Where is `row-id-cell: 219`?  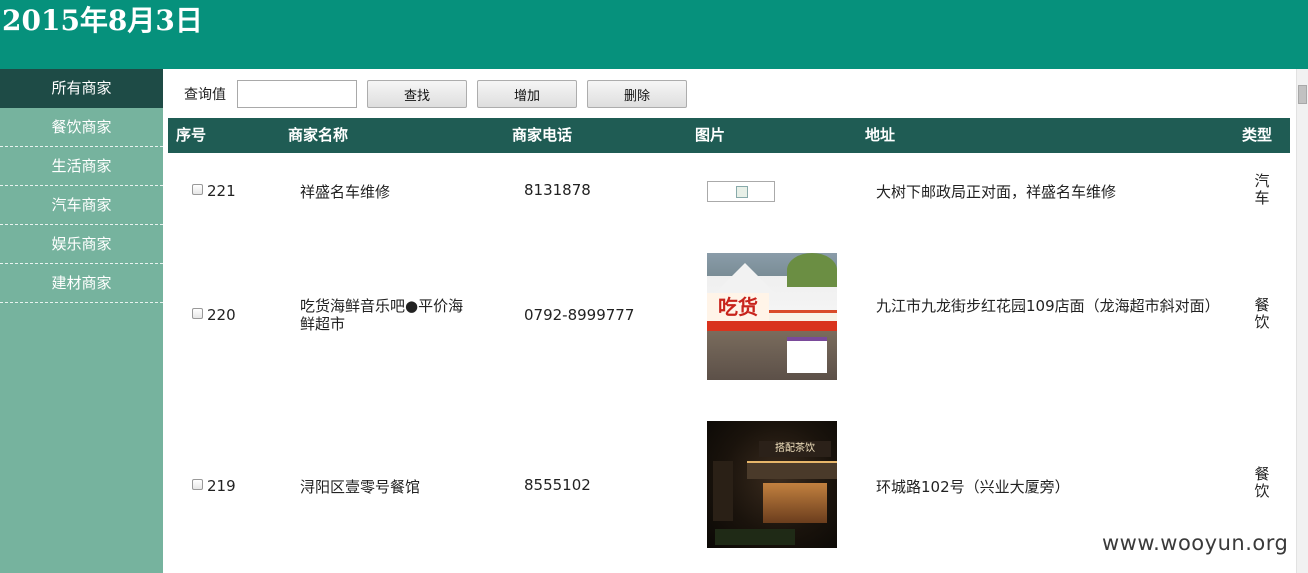
row-id-cell: 219 is located at coordinates (214, 486).